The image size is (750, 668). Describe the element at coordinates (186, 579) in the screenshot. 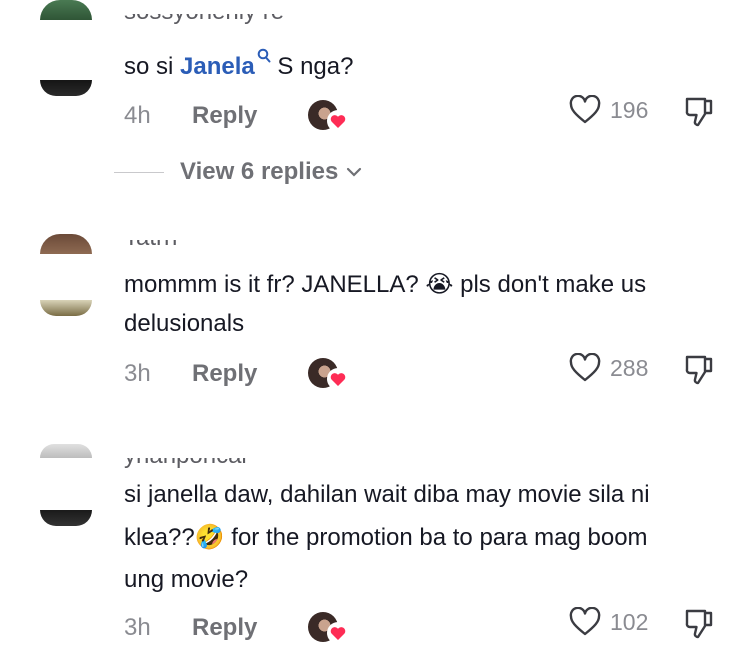

I see `comment-text-line3: ung movie?` at that location.